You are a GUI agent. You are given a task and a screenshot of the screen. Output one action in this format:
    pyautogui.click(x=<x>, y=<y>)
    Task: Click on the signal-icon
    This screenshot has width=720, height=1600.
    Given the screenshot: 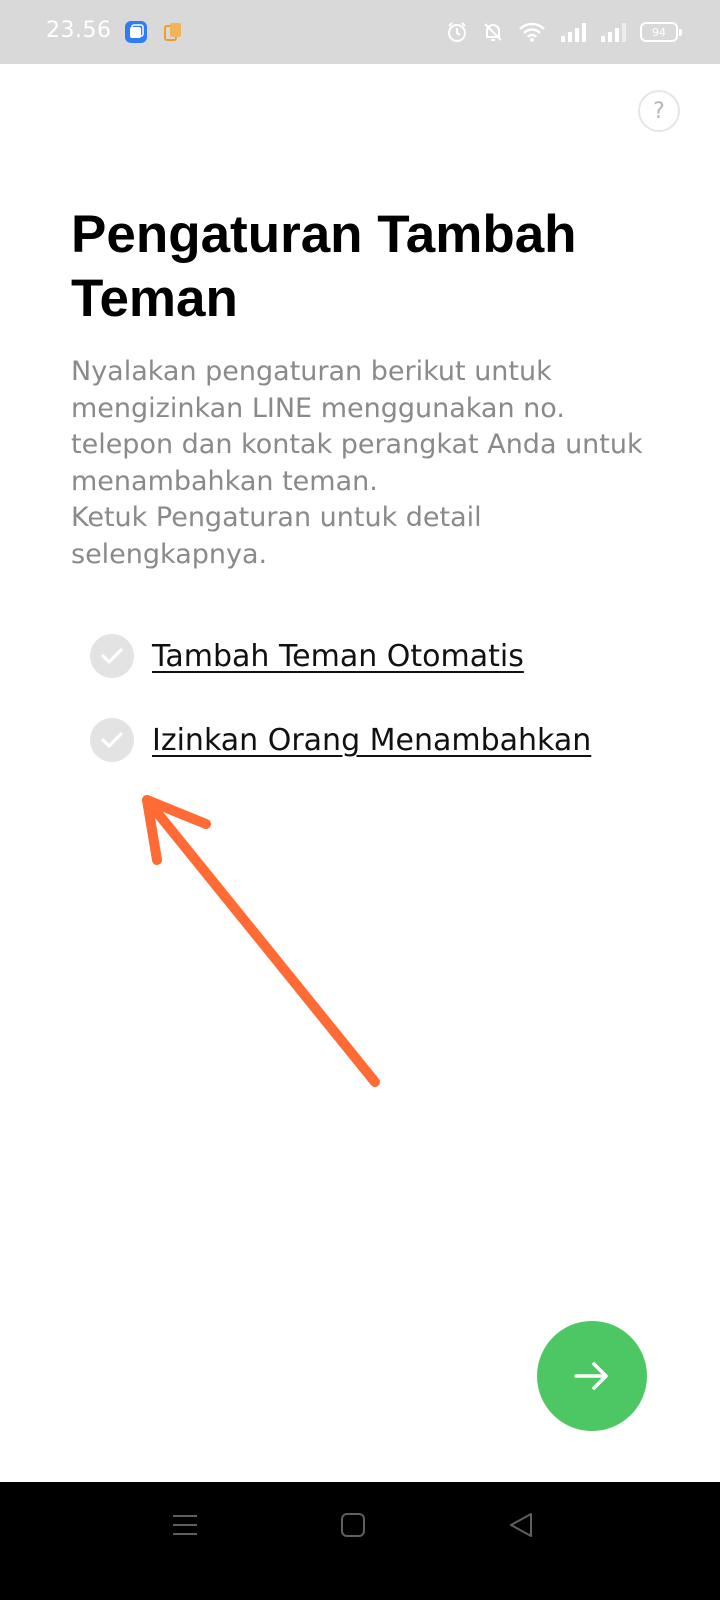 What is the action you would take?
    pyautogui.click(x=573, y=32)
    